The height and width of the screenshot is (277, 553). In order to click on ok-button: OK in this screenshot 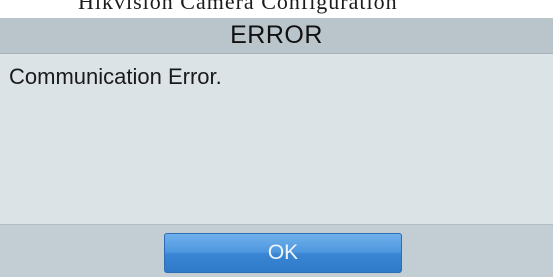, I will do `click(283, 253)`.